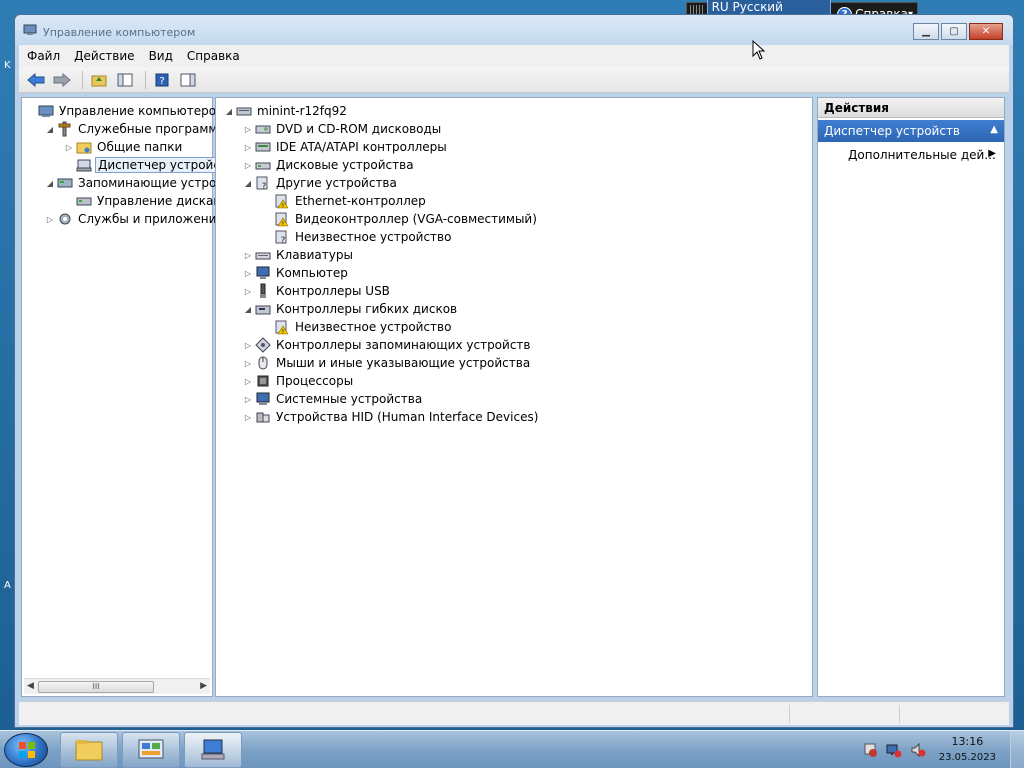  Describe the element at coordinates (343, 129) in the screenshot. I see `device-tree-item: ▷ DVD и CD-ROM дисководы` at that location.